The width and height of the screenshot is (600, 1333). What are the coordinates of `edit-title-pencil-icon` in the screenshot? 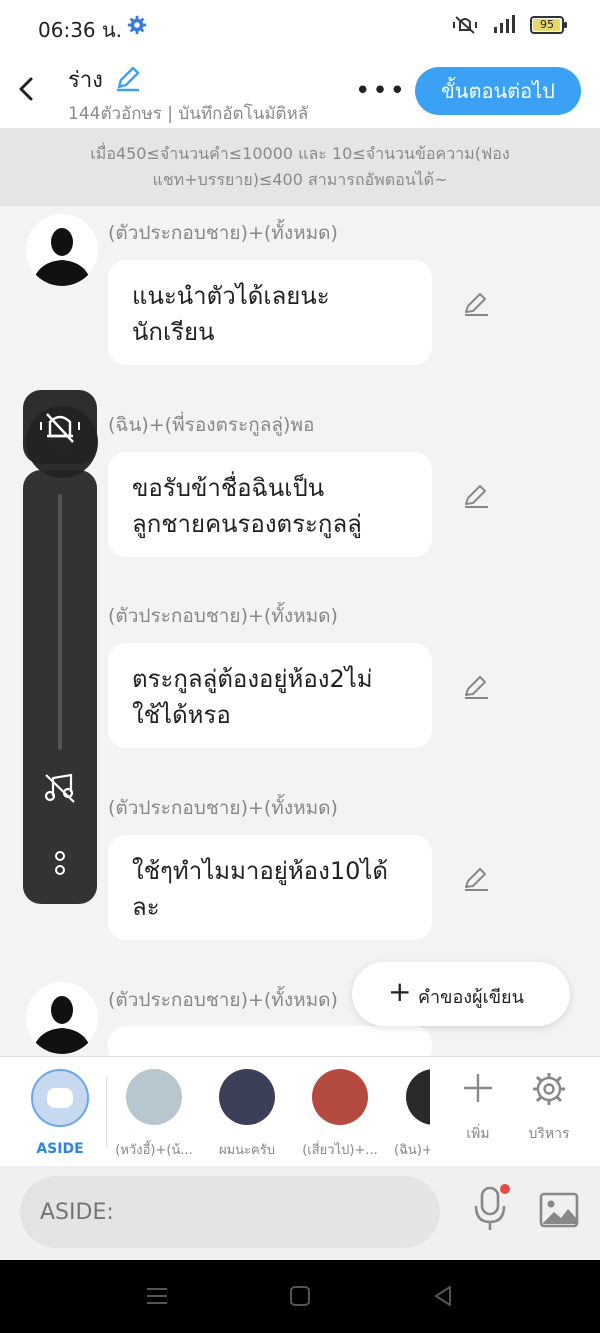 It's located at (128, 78).